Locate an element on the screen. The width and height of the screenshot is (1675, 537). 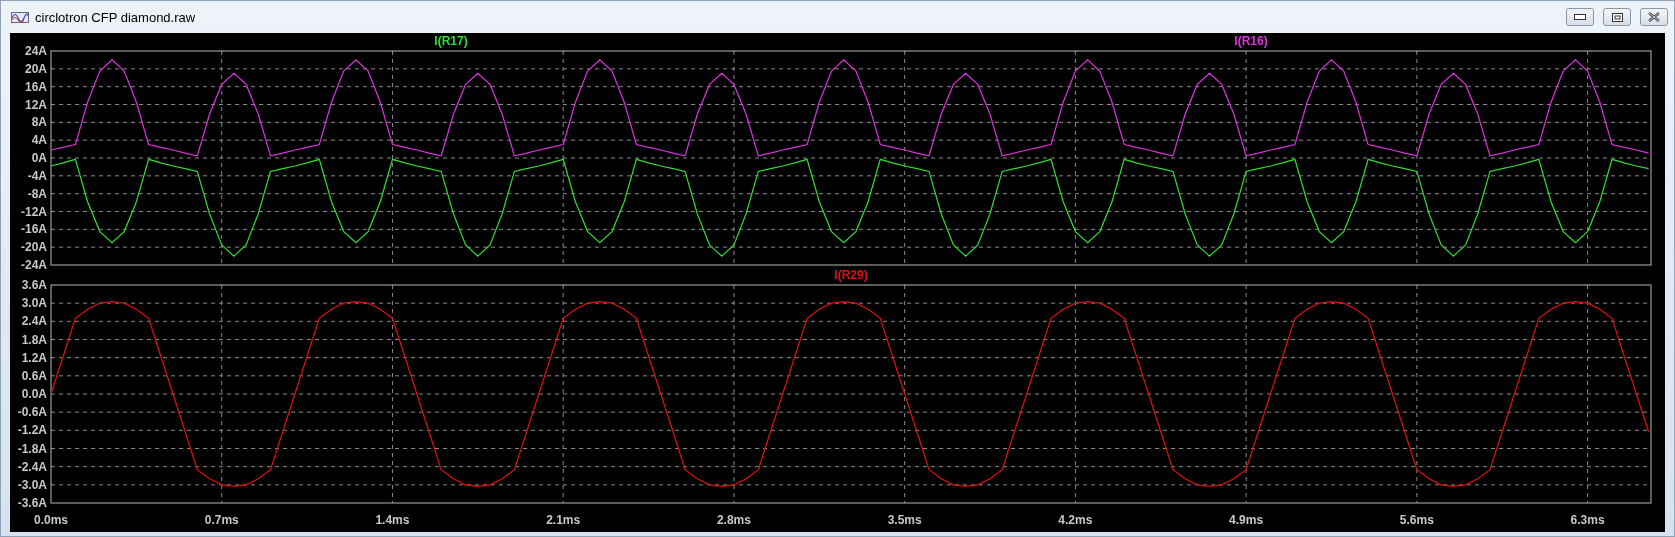
axis-tick-label: 0A is located at coordinates (39, 158).